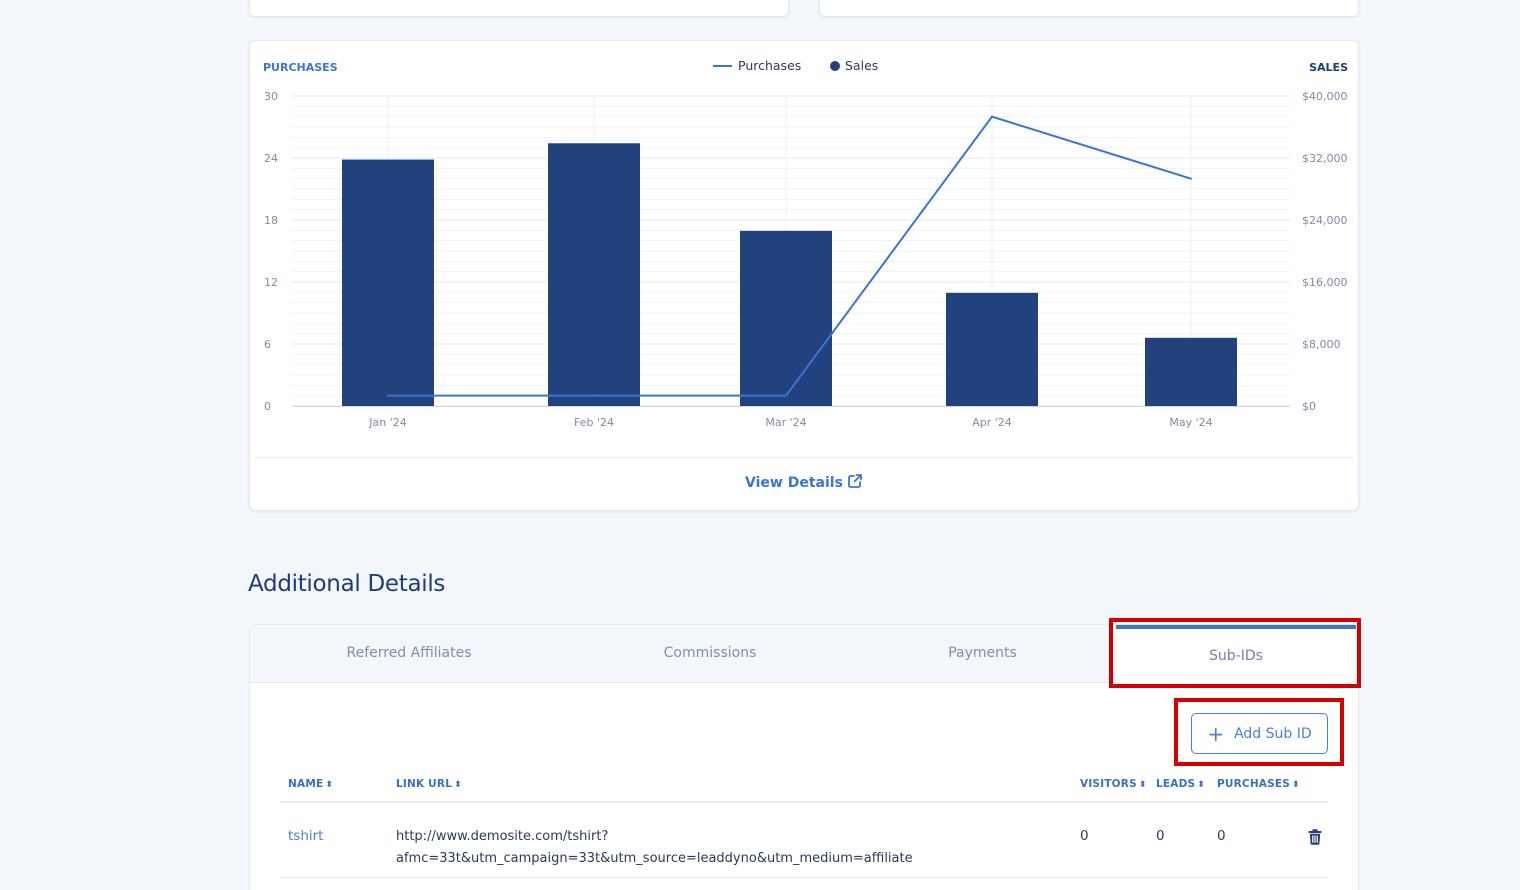  I want to click on external-link-icon, so click(855, 481).